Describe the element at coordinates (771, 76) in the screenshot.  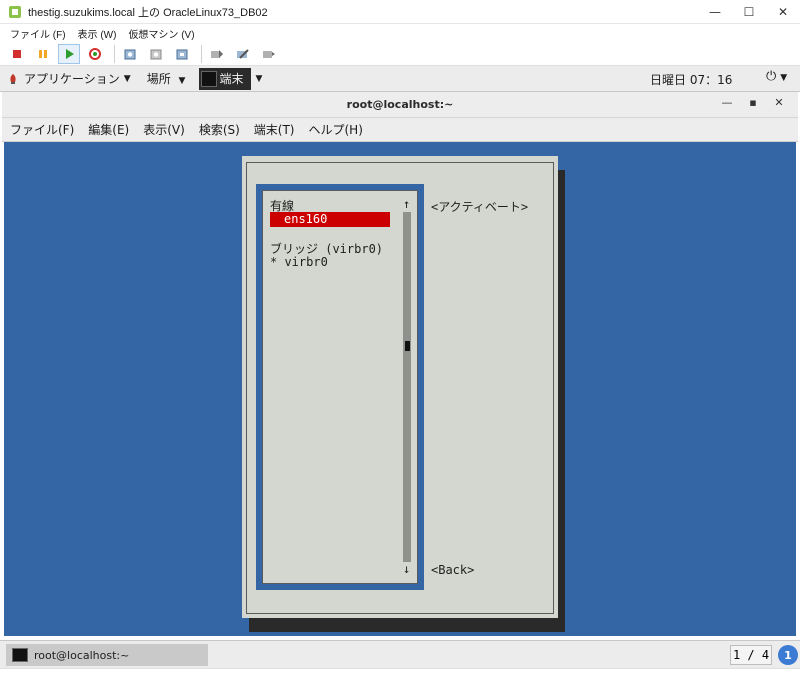
I see `power-glyph: ⏻` at that location.